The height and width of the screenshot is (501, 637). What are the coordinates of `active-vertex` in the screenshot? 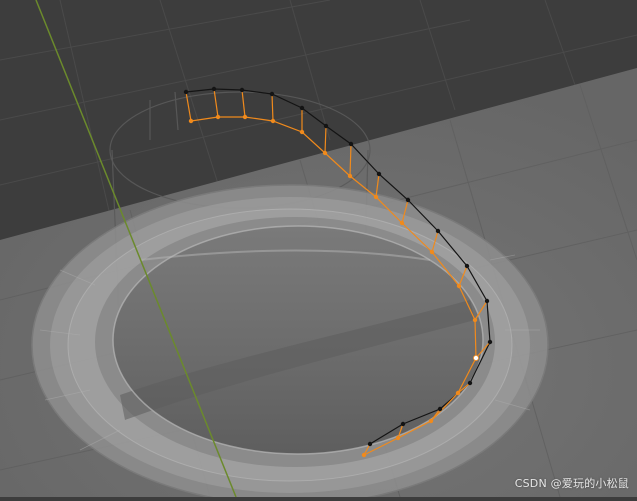 It's located at (475, 357).